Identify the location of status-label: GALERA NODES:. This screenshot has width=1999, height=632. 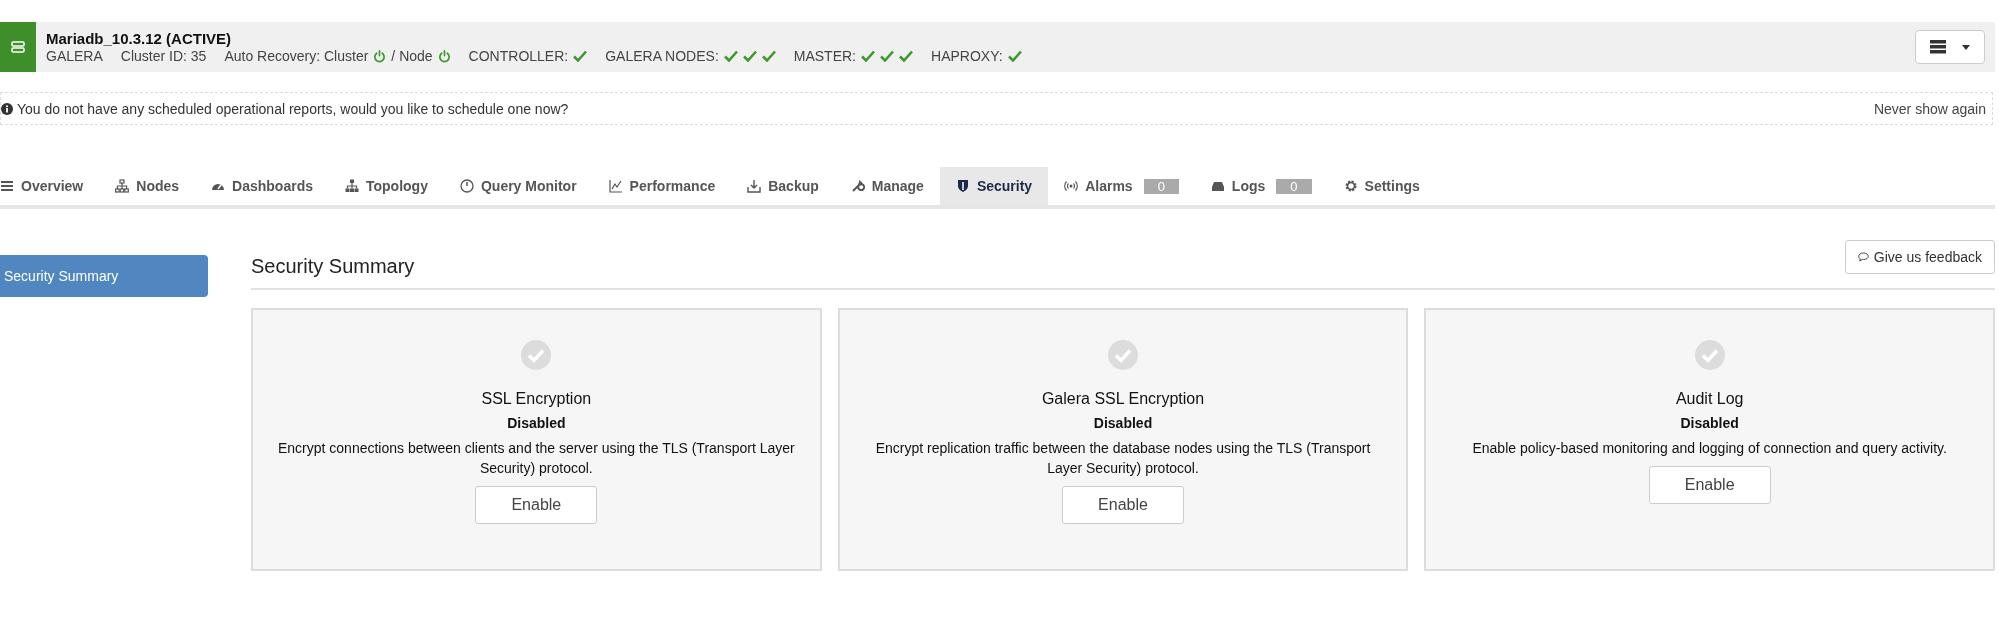
(662, 56).